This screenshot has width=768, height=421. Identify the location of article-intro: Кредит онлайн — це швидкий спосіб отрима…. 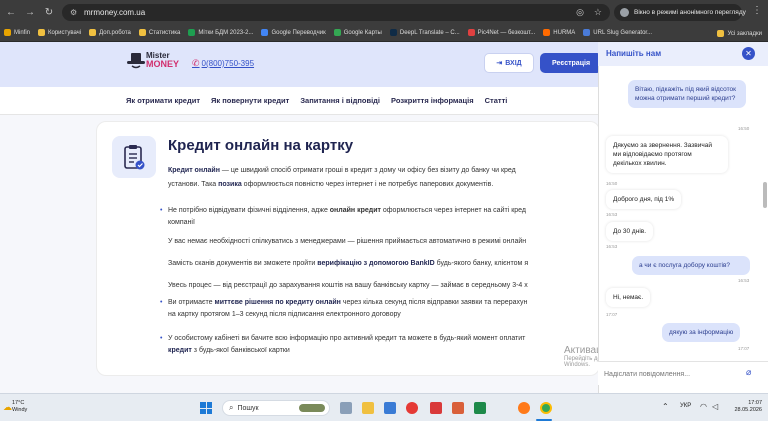
(342, 177).